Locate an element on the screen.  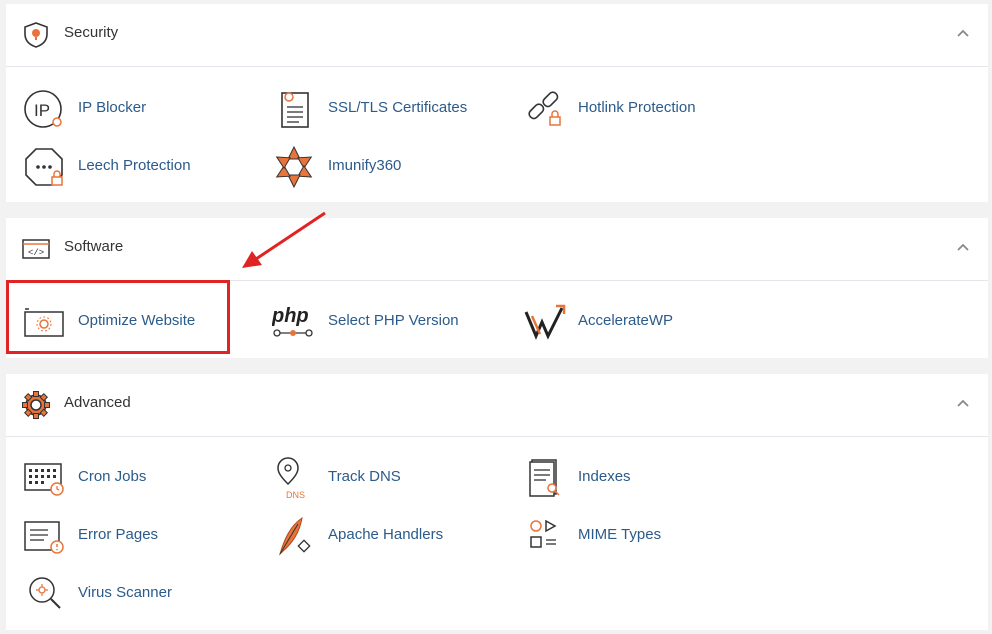
section-title: Advanced is located at coordinates (97, 402).